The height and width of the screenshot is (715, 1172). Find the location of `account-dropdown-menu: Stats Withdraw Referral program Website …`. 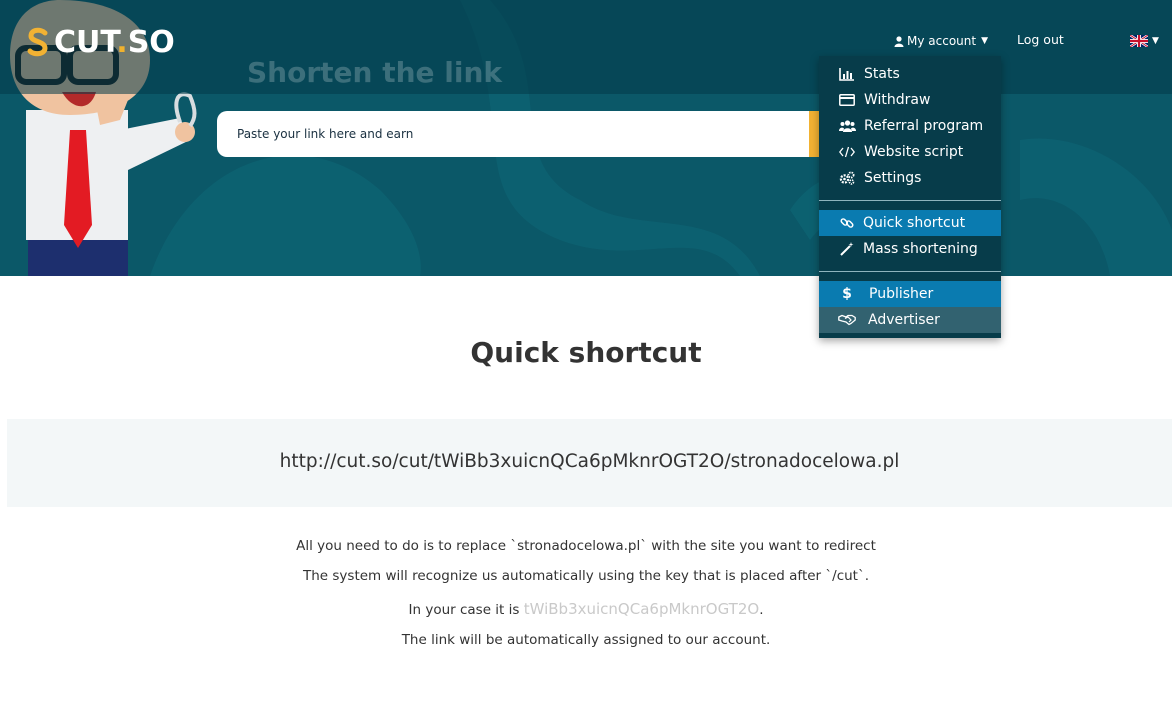

account-dropdown-menu: Stats Withdraw Referral program Website … is located at coordinates (910, 197).